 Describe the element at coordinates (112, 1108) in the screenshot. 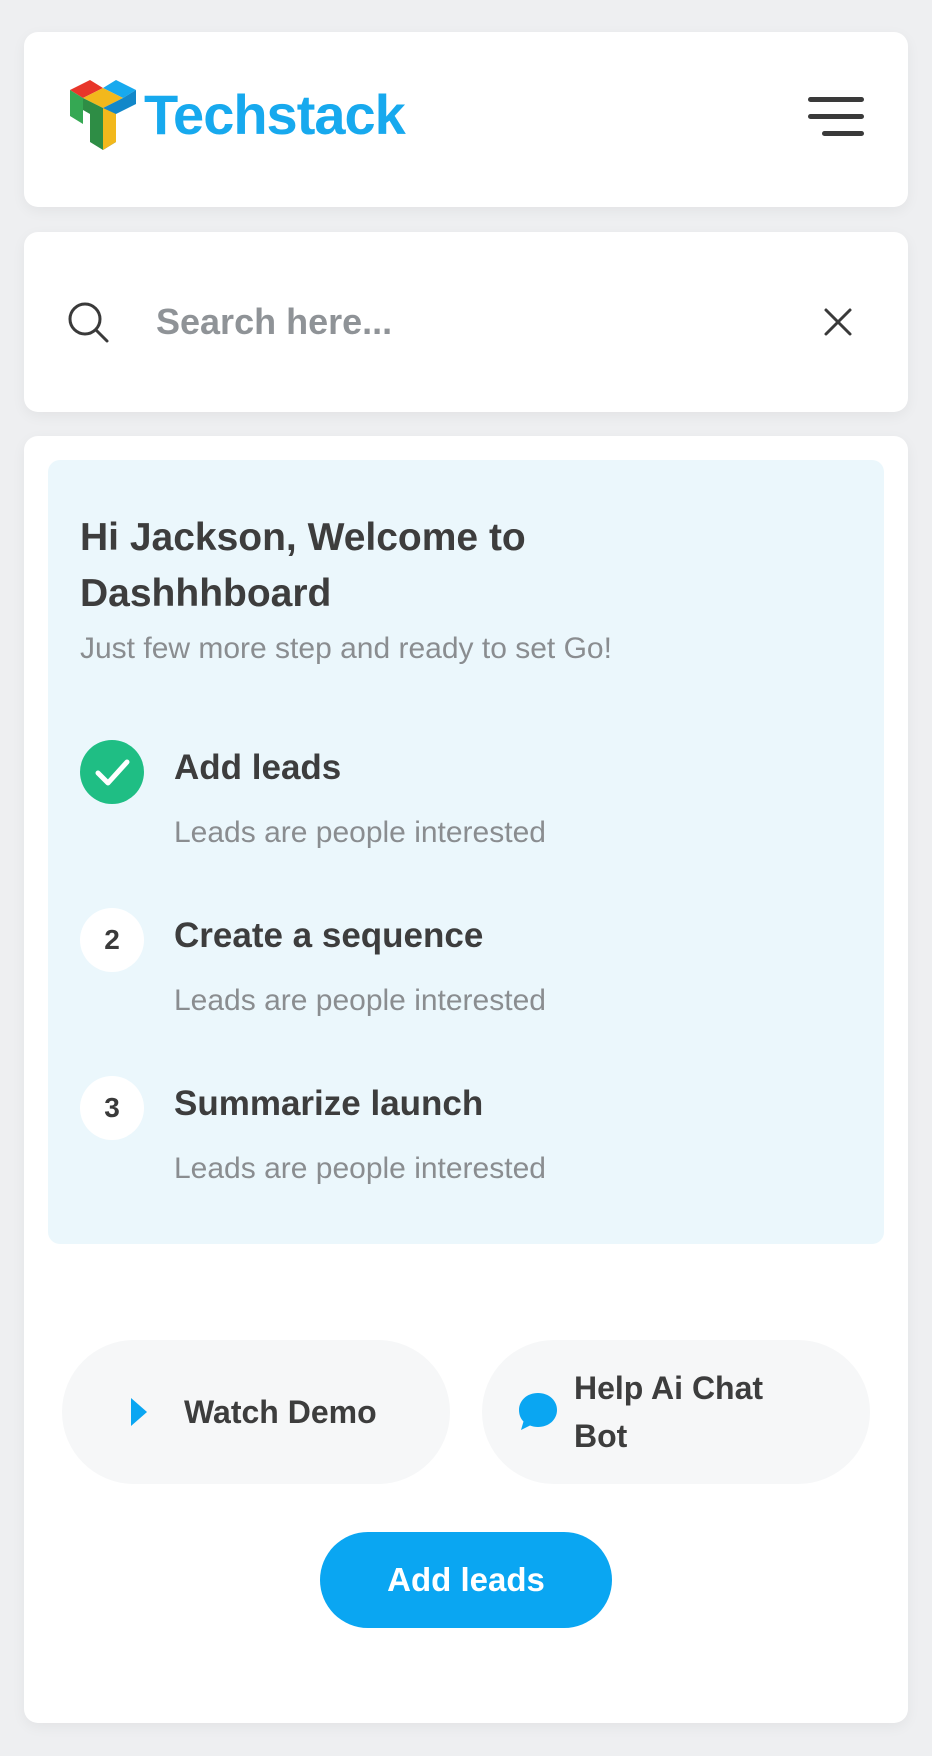

I see `step-number-badge: 3` at that location.